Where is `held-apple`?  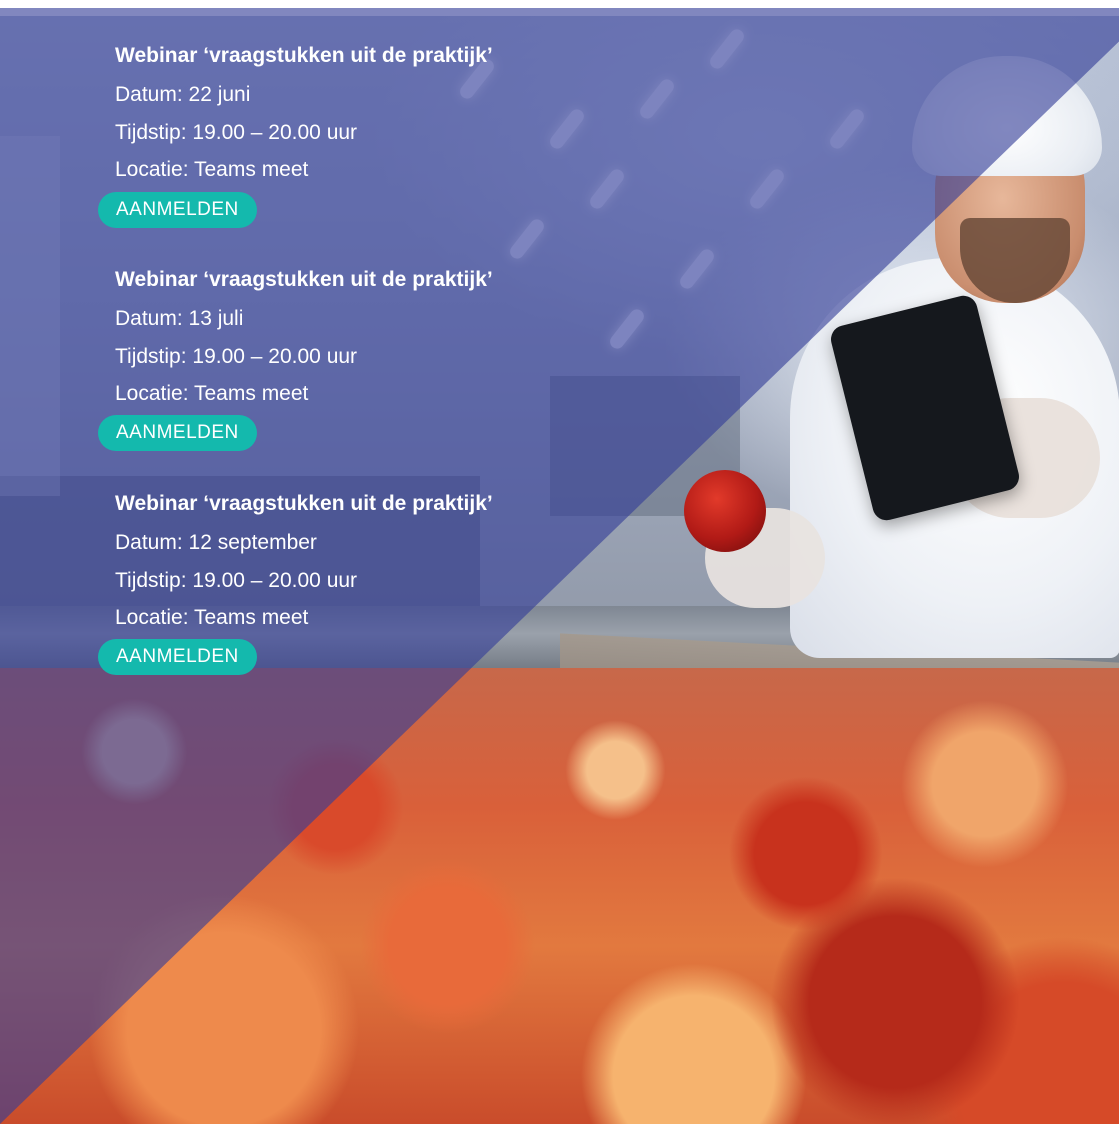 held-apple is located at coordinates (725, 511).